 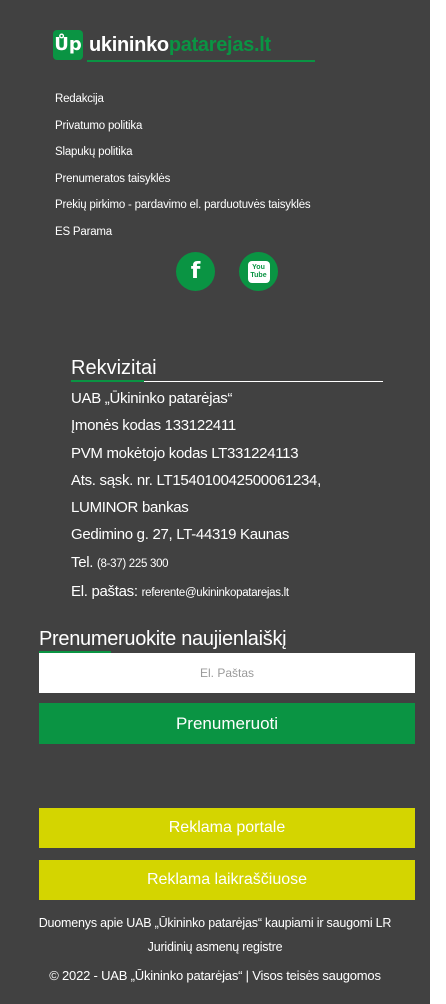 I want to click on rekvizitai-accent, so click(x=107, y=381).